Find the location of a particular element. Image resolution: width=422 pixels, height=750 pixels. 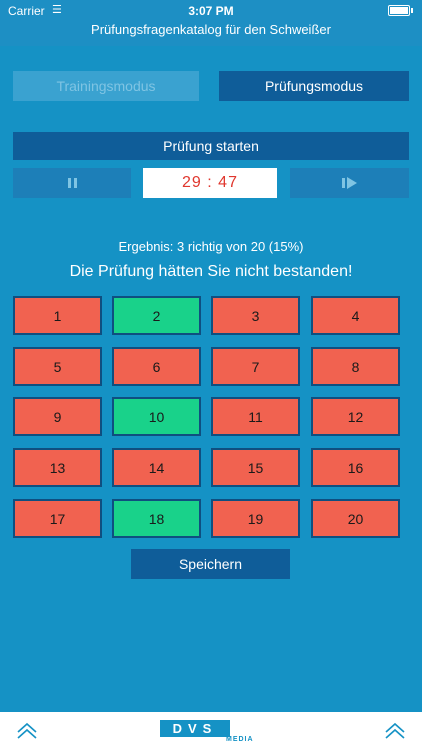

exam-mode-button: Prüfungsmodus is located at coordinates (314, 86).